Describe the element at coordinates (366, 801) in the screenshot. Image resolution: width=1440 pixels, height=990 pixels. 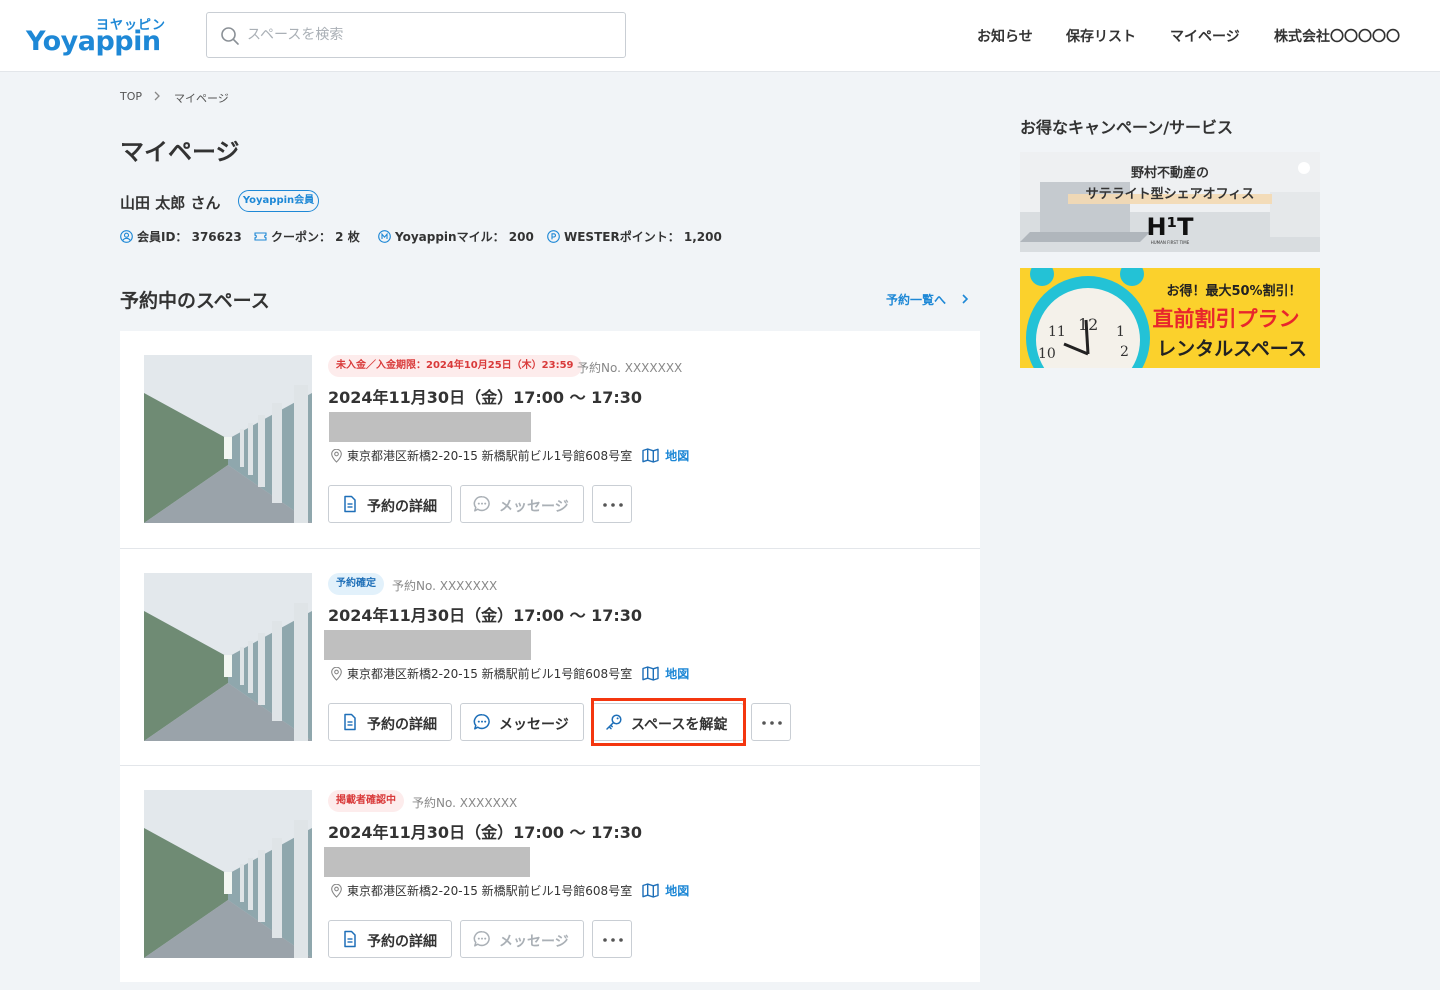
I see `status-badge: 掲載者確認中` at that location.